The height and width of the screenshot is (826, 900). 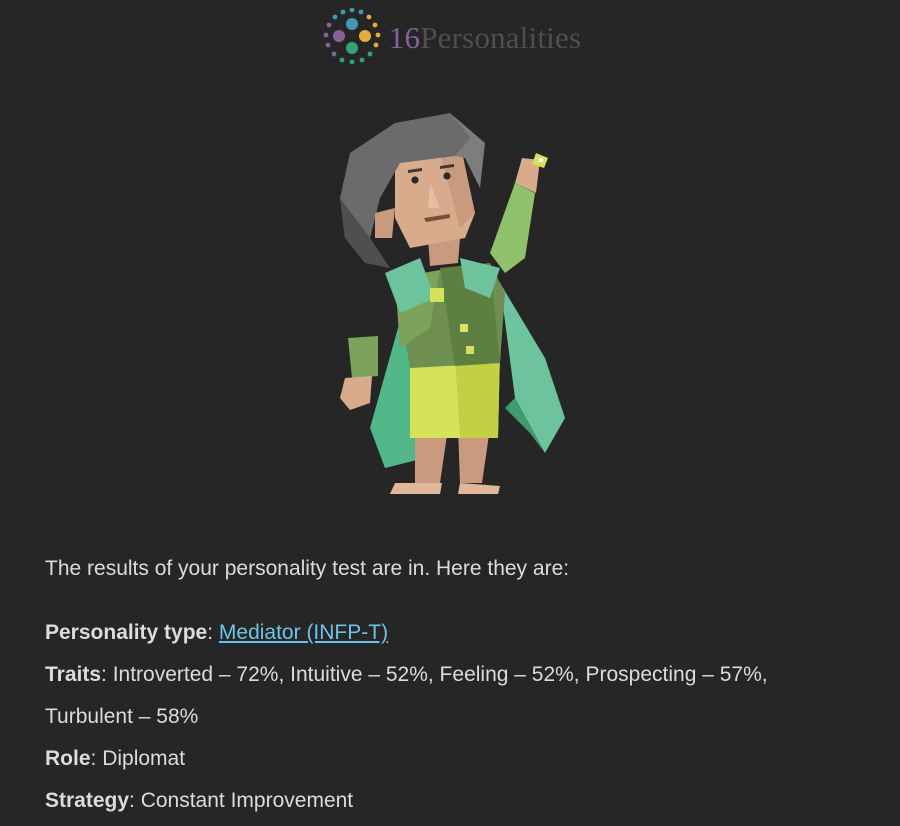 I want to click on result-role-row: Role: Diplomat, so click(x=115, y=758).